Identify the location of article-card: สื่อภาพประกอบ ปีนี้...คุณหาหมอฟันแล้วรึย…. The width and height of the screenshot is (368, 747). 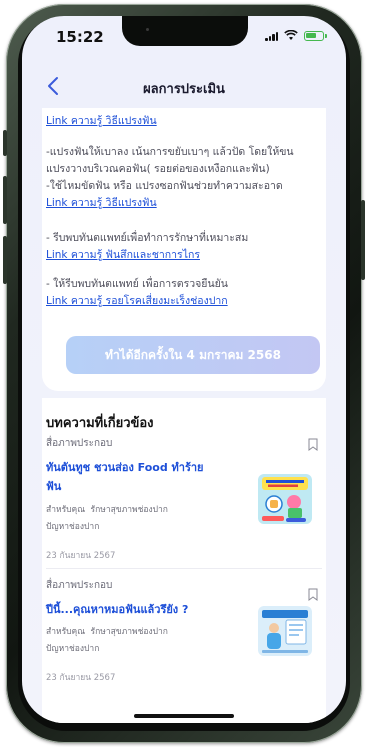
(184, 633).